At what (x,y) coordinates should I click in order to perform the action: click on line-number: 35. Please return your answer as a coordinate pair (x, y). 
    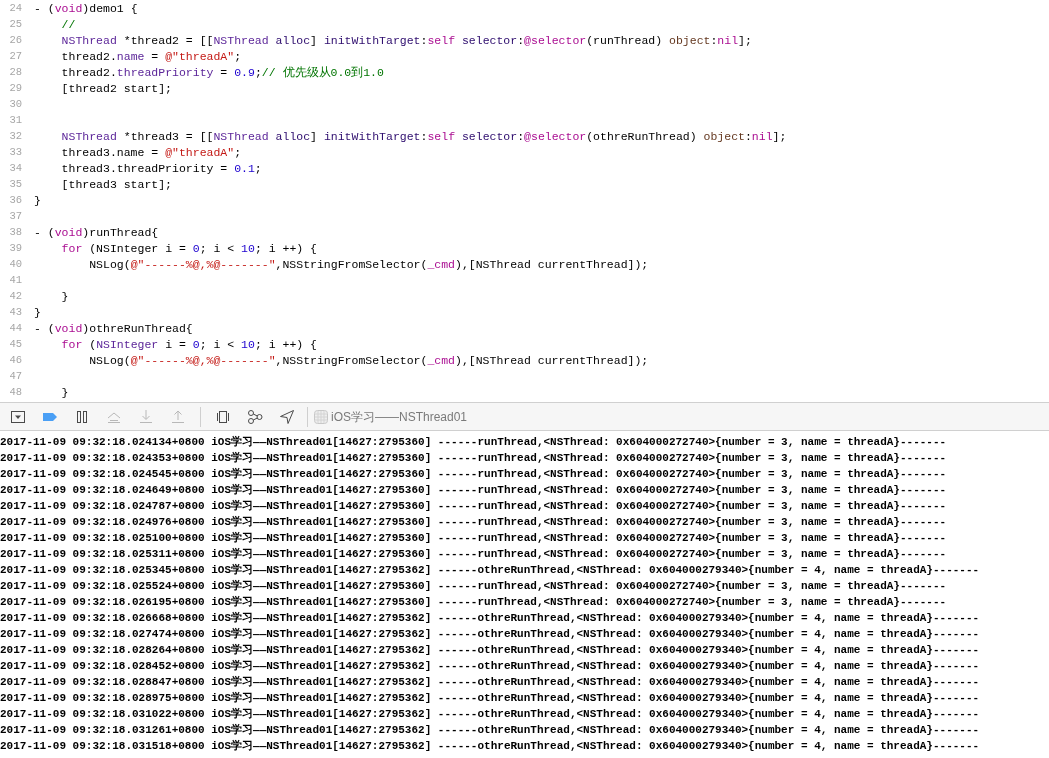
    Looking at the image, I should click on (15, 185).